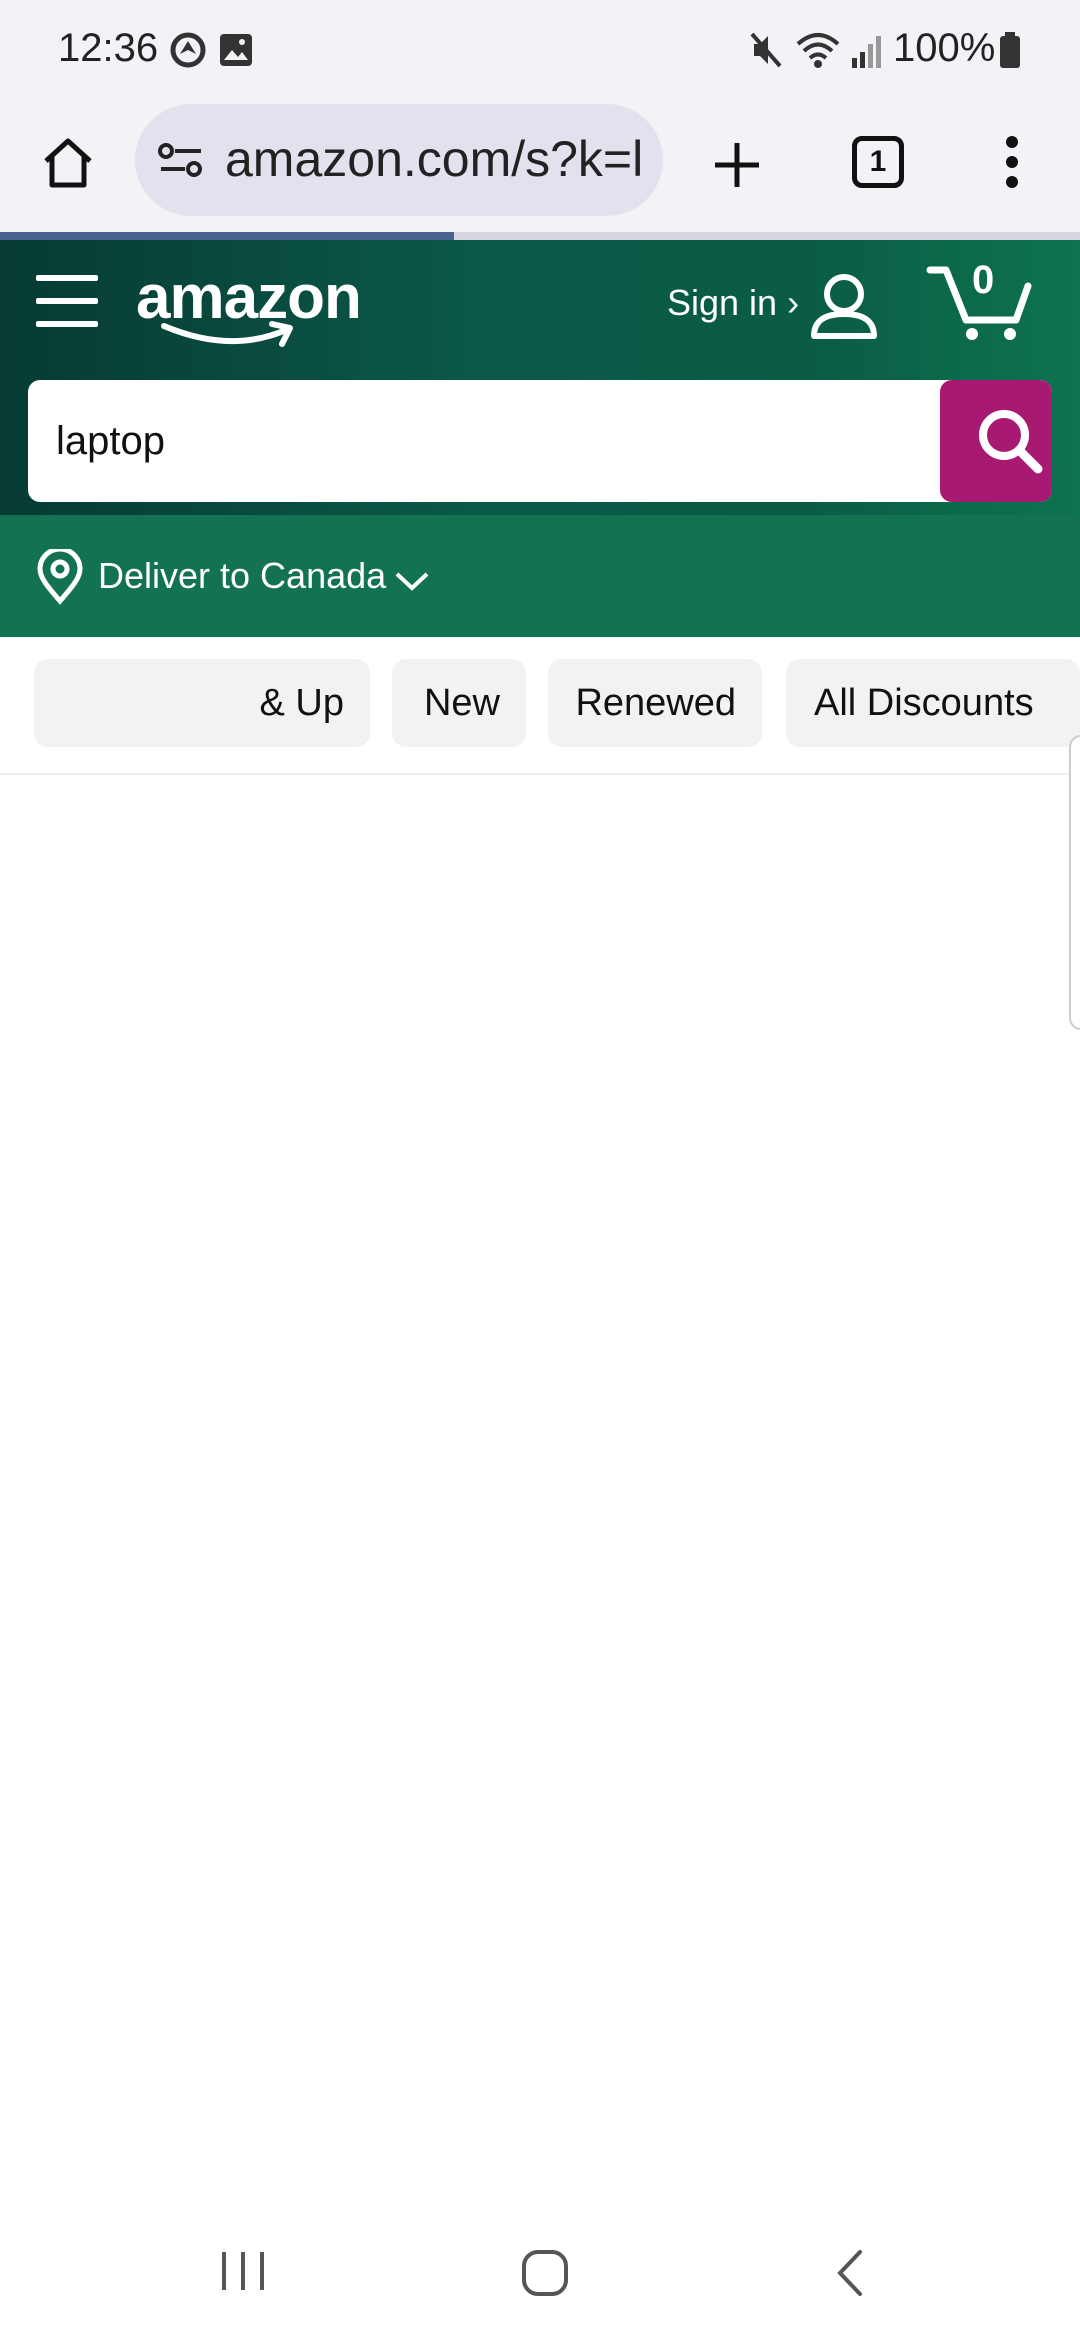 Image resolution: width=1080 pixels, height=2340 pixels. I want to click on tab-count: 1, so click(878, 162).